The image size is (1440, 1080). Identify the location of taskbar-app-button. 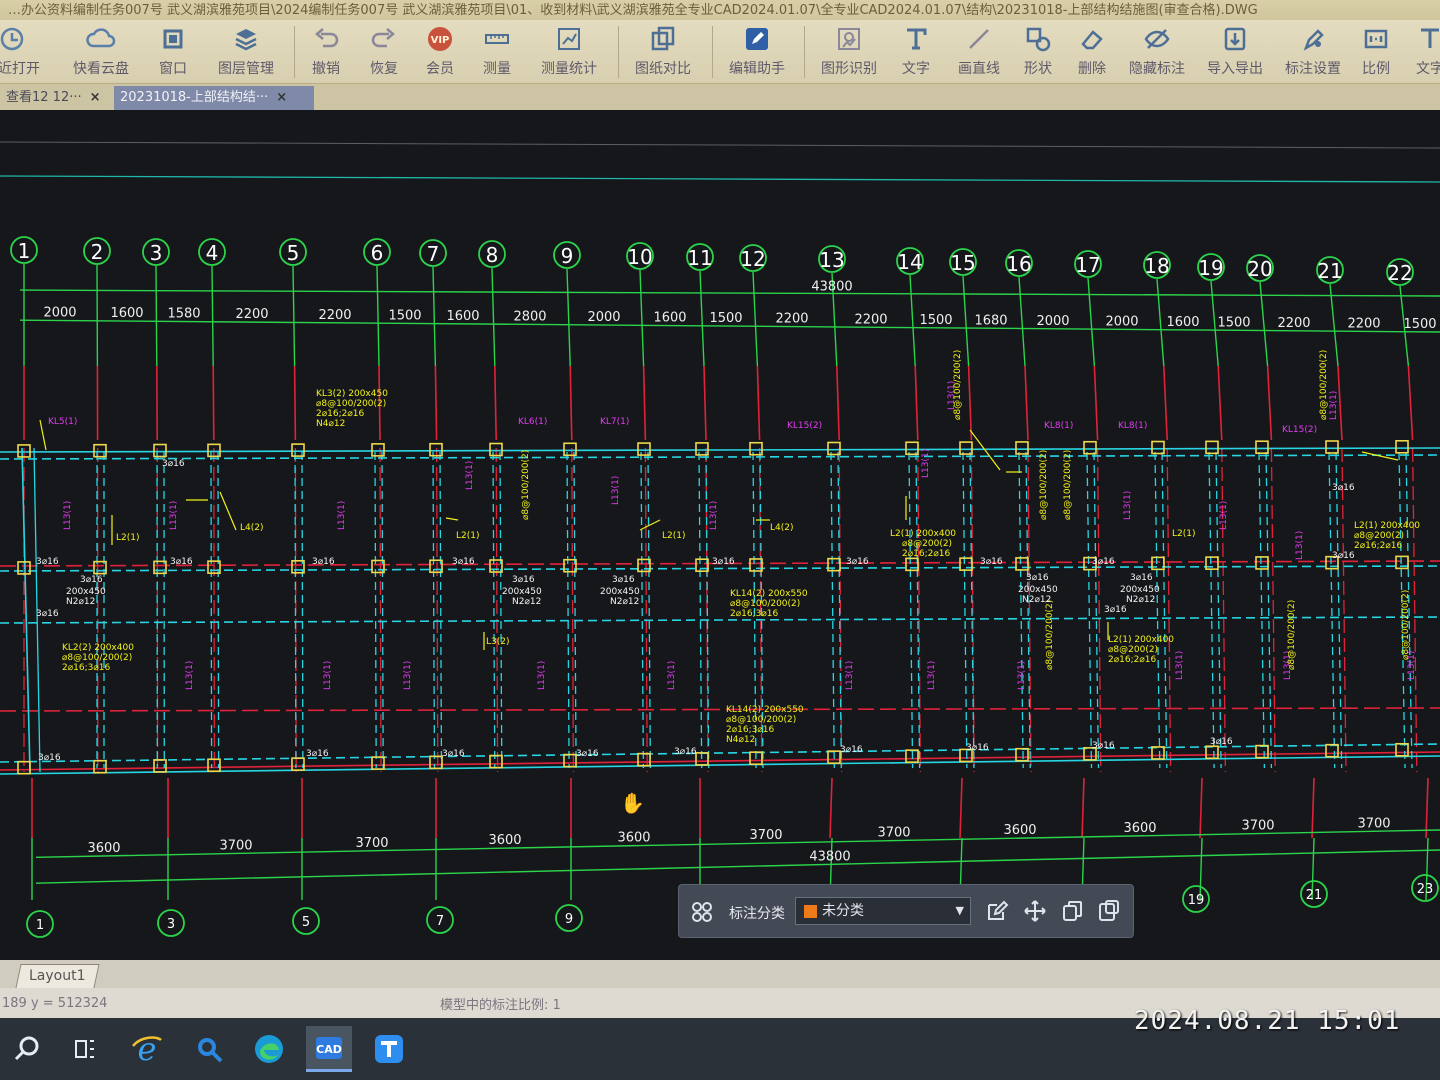
(389, 1049).